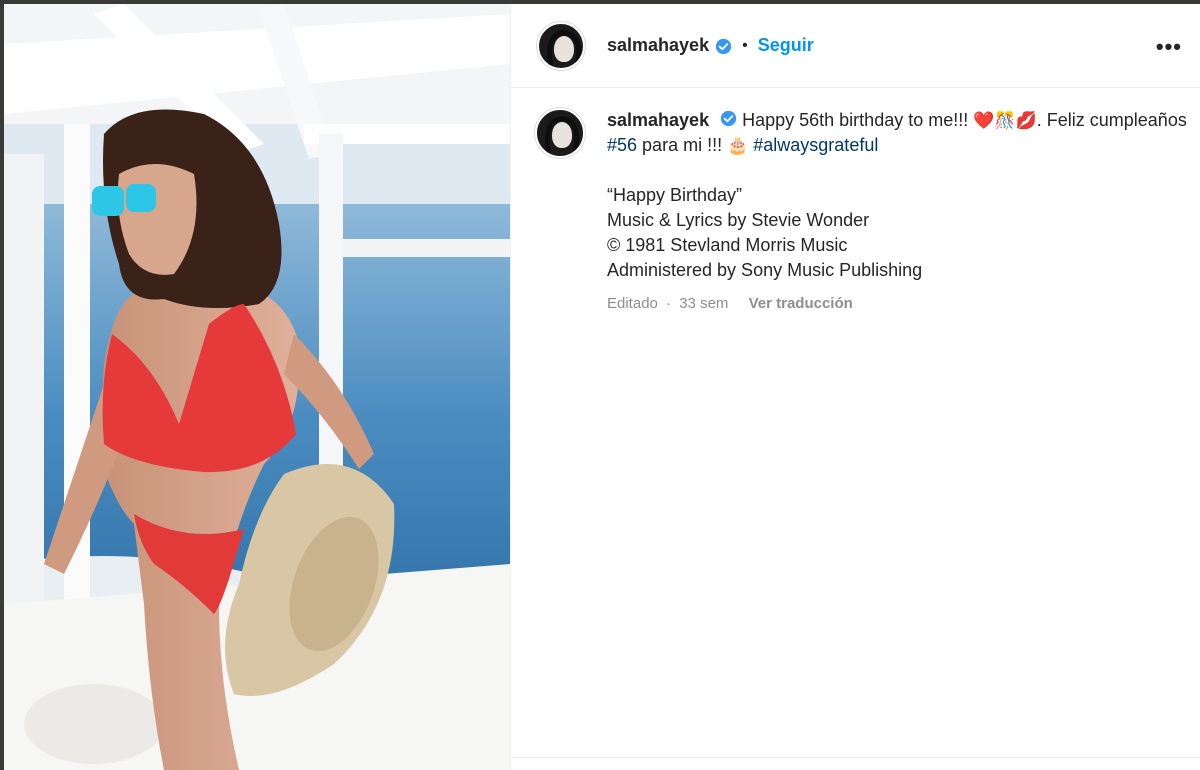 Image resolution: width=1200 pixels, height=770 pixels. What do you see at coordinates (728, 118) in the screenshot?
I see `caption-verified-badge-icon` at bounding box center [728, 118].